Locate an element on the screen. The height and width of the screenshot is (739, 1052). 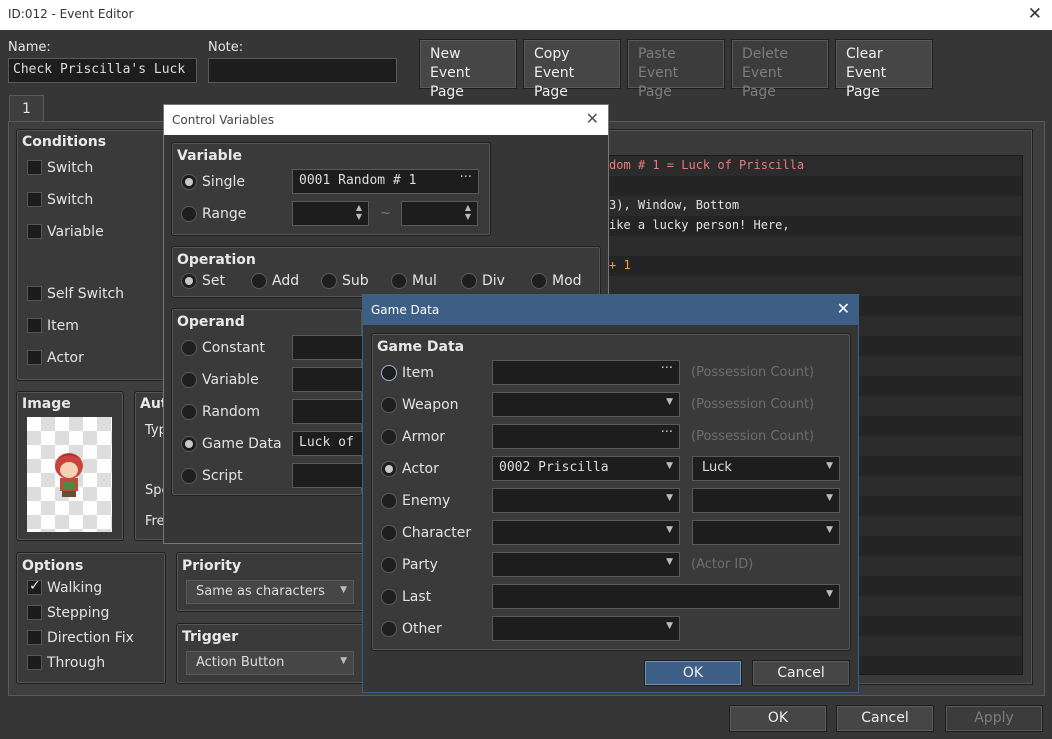
radio-label: Last is located at coordinates (417, 597).